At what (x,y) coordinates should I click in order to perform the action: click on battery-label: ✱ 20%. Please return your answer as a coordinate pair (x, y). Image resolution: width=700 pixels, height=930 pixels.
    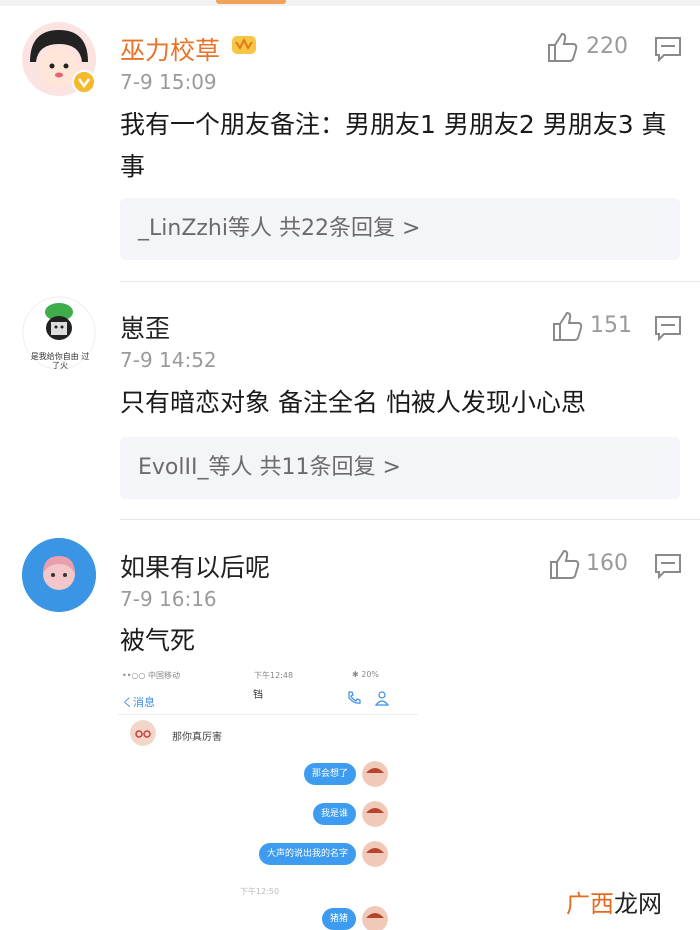
    Looking at the image, I should click on (366, 674).